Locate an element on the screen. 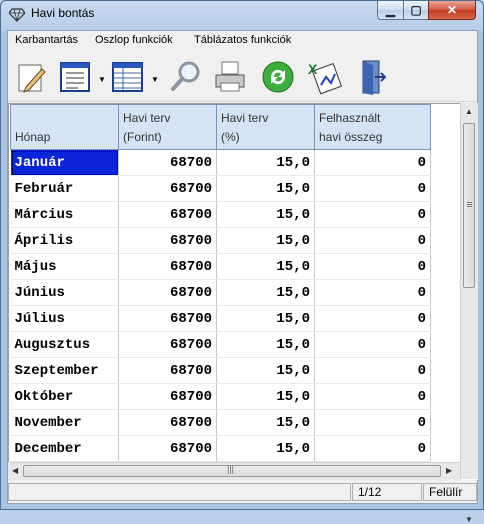 Image resolution: width=484 pixels, height=524 pixels. vertical-scrollbar: ▲ ▼ is located at coordinates (469, 313).